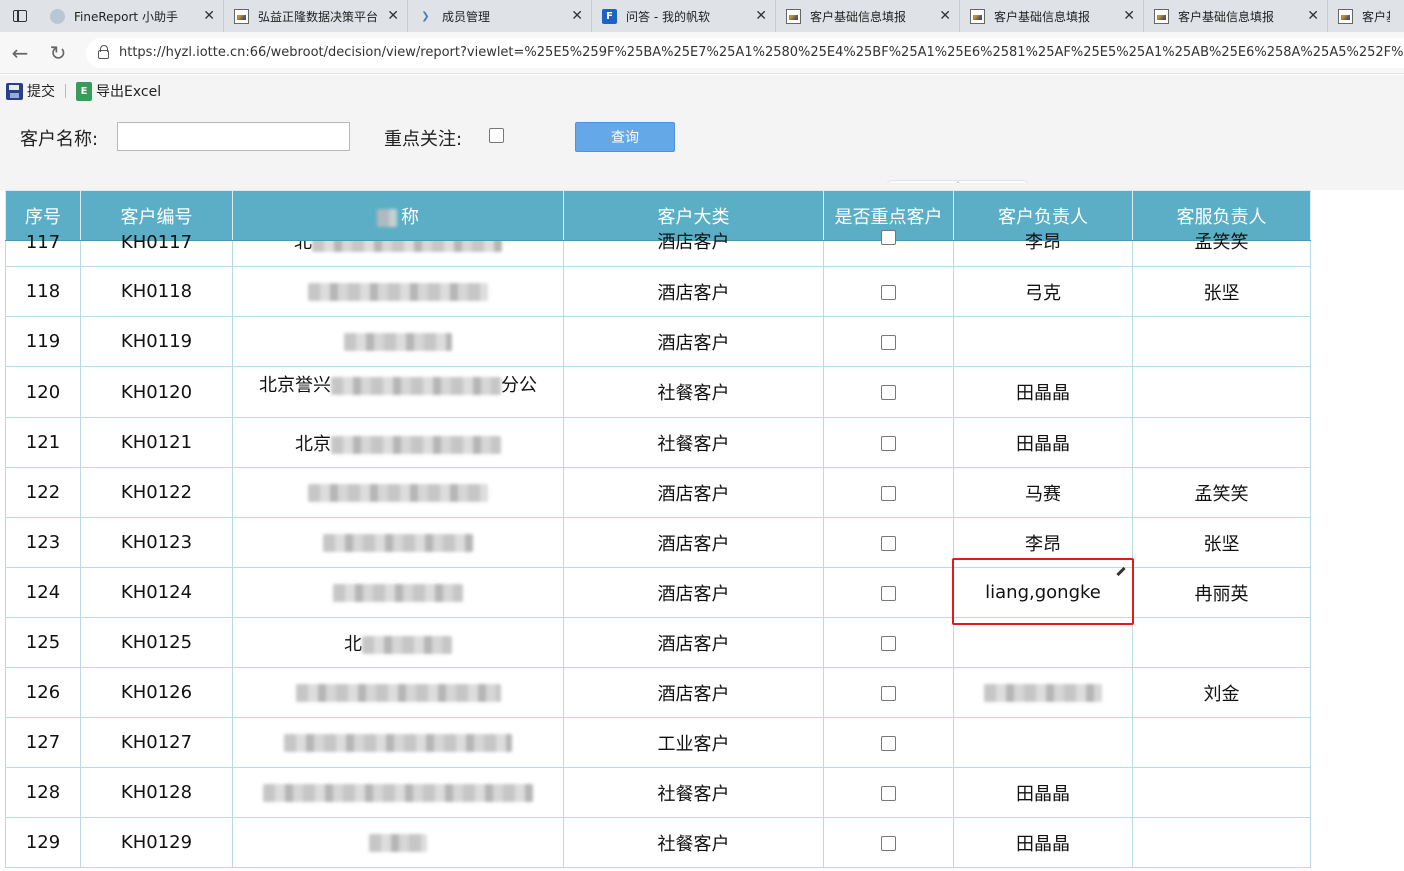 This screenshot has height=871, width=1404. Describe the element at coordinates (398, 392) in the screenshot. I see `customer-name-cell: 北京誉兴 分公` at that location.